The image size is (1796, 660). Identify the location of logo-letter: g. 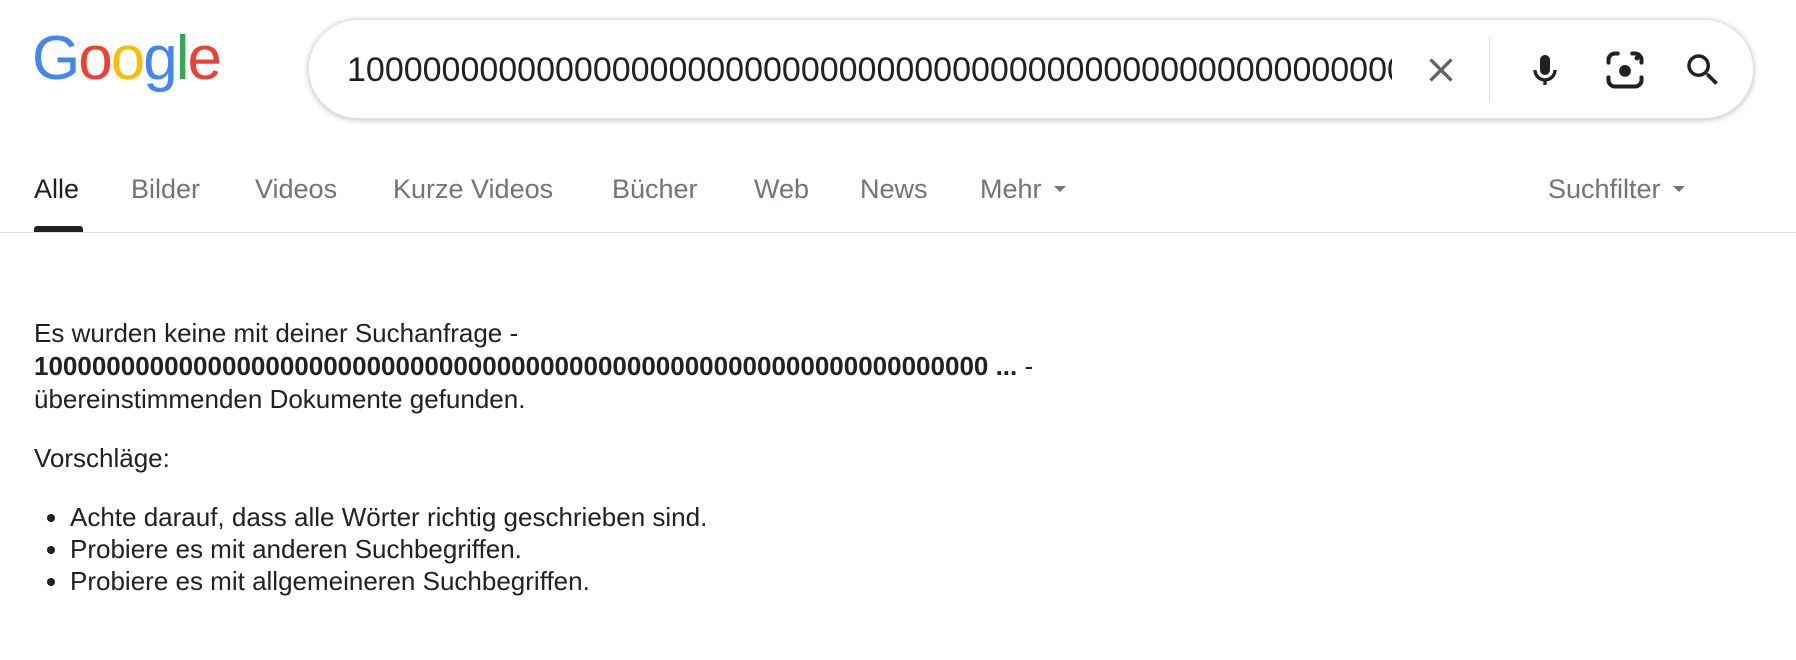
(160, 58).